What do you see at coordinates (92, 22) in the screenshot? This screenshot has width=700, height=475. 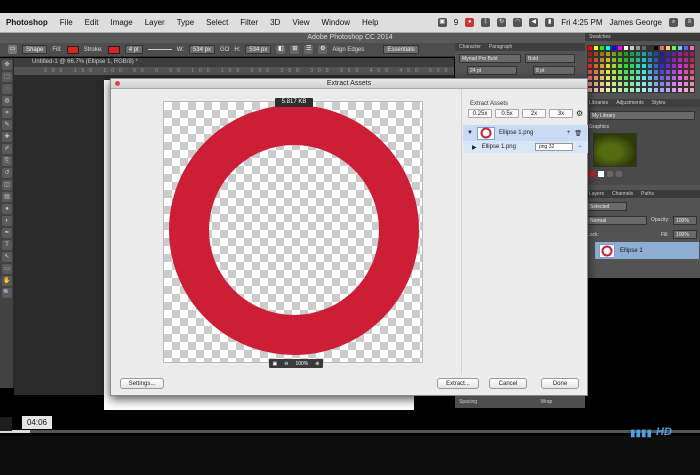 I see `menu-edit: Edit` at bounding box center [92, 22].